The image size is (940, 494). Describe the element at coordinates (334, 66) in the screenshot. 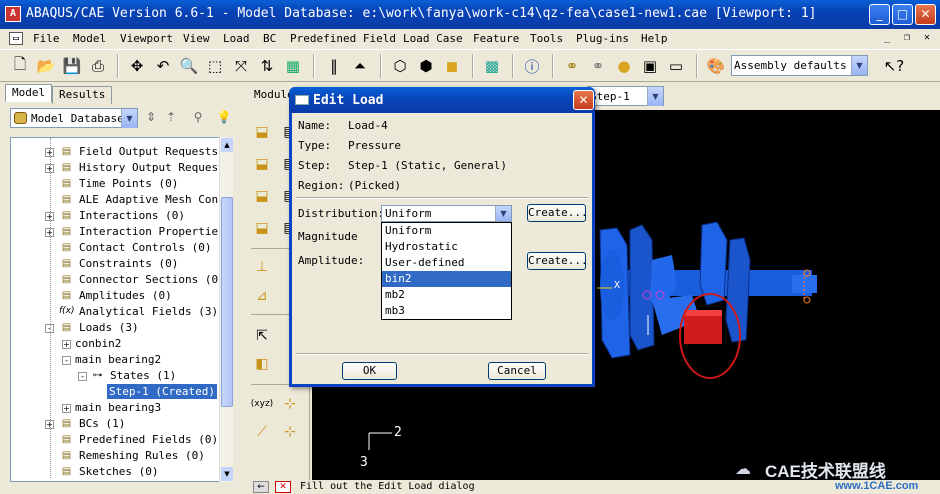

I see `parallel-icon: ‖` at that location.